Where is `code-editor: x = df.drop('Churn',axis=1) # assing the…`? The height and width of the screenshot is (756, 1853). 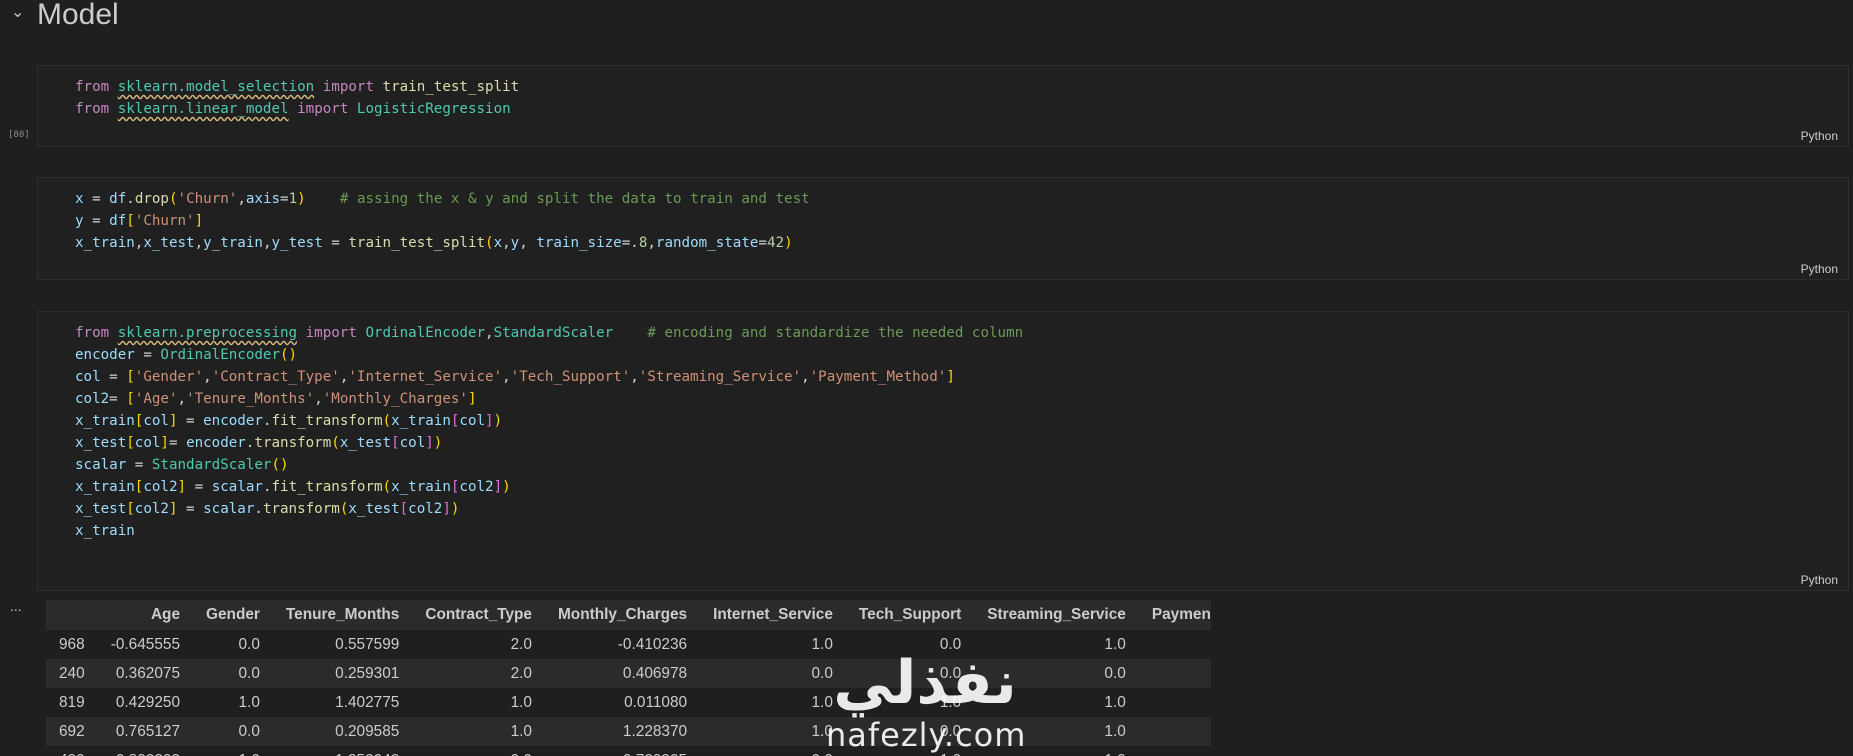
code-editor: x = df.drop('Churn',axis=1) # assing the… is located at coordinates (442, 221).